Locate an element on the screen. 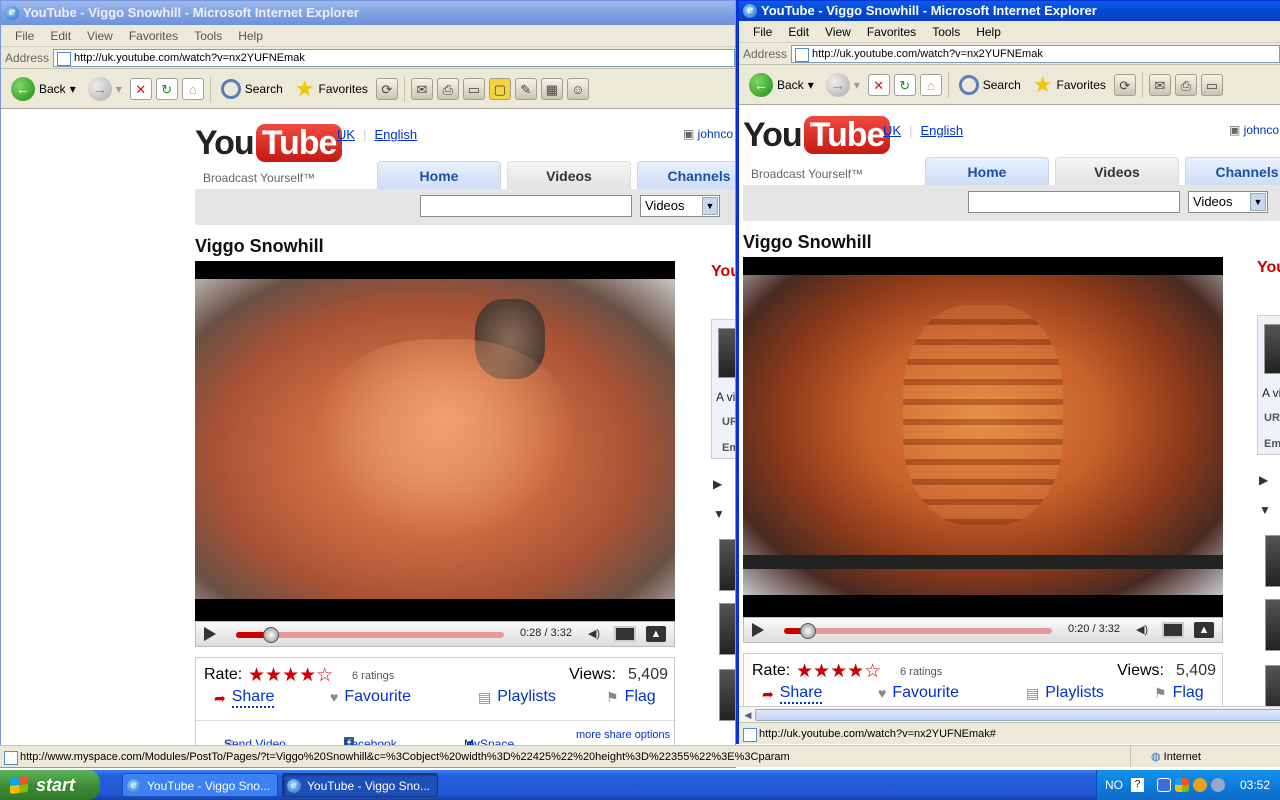 This screenshot has width=1280, height=800. stop-icon: ✕ is located at coordinates (878, 84).